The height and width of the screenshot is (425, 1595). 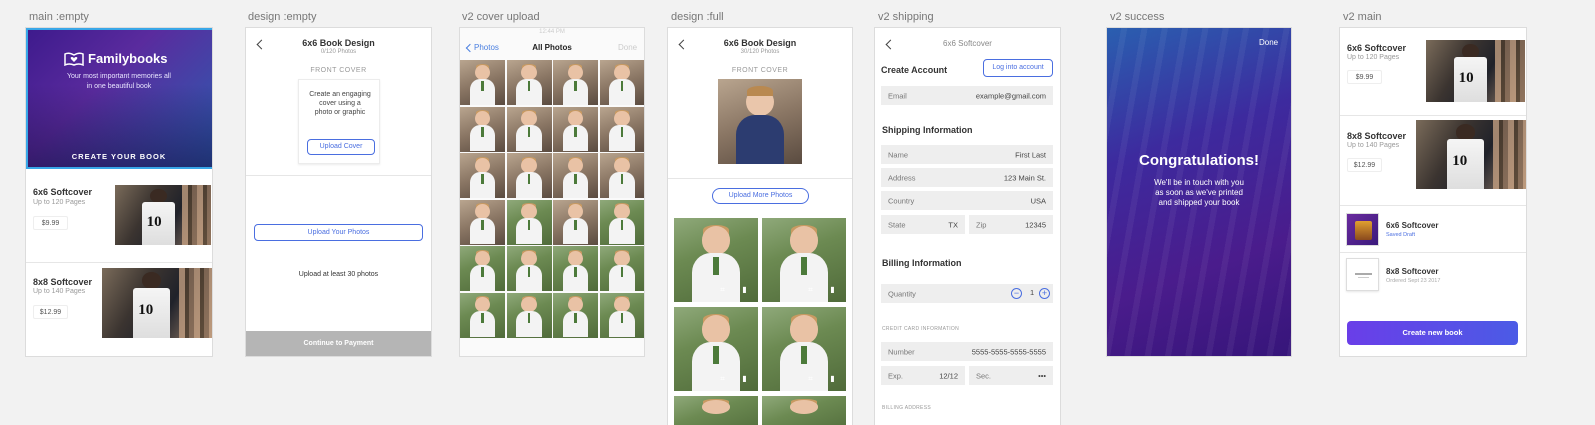 What do you see at coordinates (896, 375) in the screenshot?
I see `field-label: Exp.` at bounding box center [896, 375].